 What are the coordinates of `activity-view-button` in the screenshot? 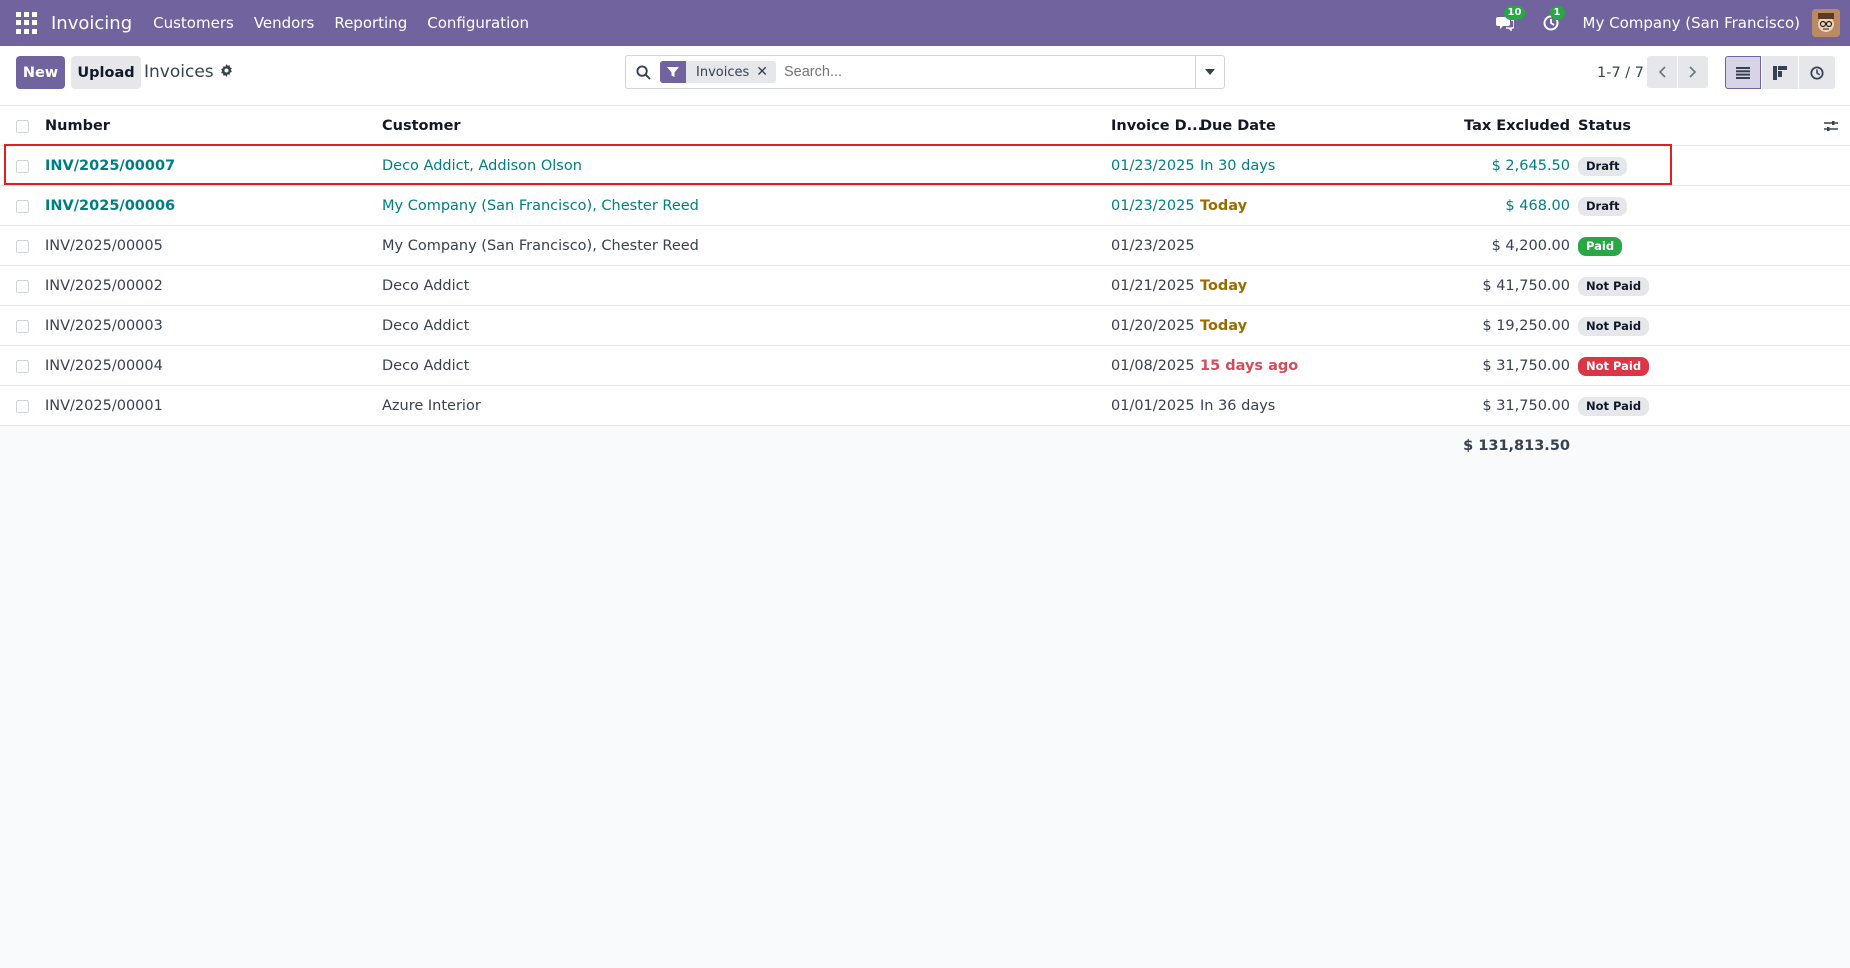 It's located at (1817, 72).